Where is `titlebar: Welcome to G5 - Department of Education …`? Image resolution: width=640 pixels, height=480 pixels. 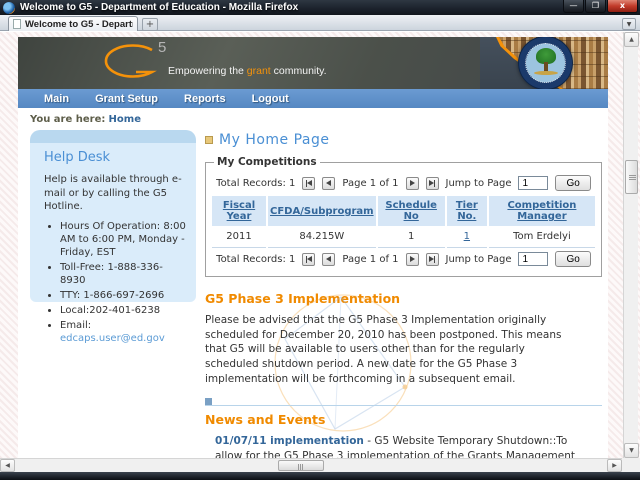 titlebar: Welcome to G5 - Department of Education … is located at coordinates (320, 7).